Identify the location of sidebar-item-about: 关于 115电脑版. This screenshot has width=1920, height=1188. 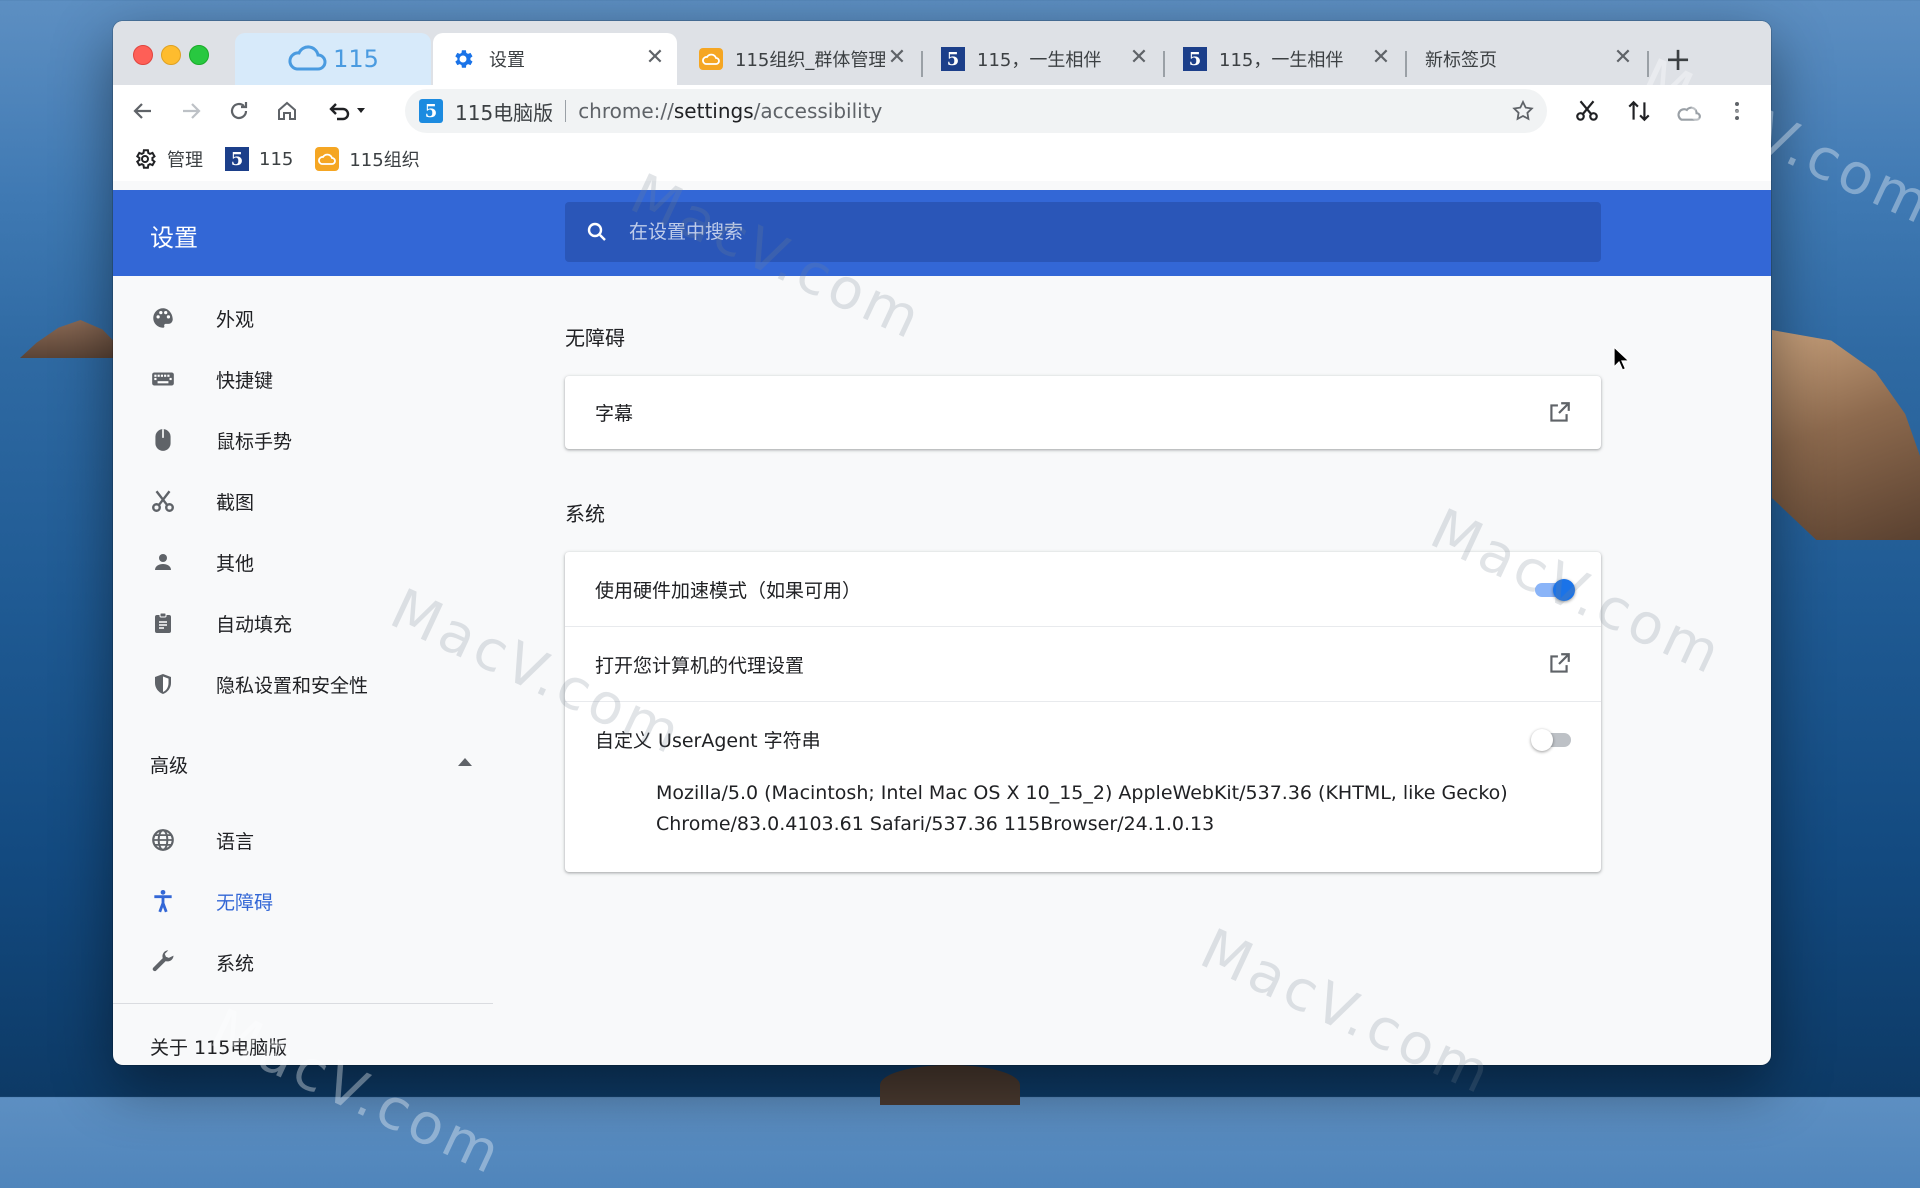
(218, 1046).